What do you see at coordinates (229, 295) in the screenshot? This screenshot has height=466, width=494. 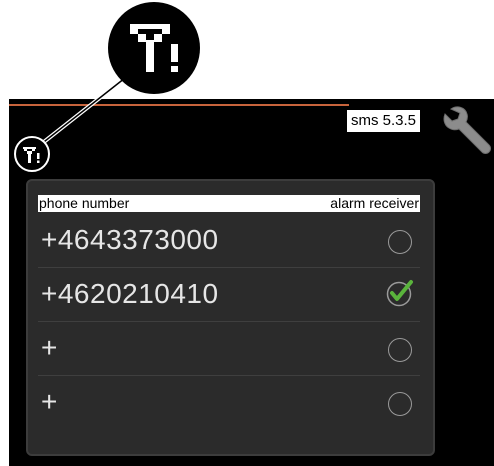 I see `phone-row-2: +4620210410` at bounding box center [229, 295].